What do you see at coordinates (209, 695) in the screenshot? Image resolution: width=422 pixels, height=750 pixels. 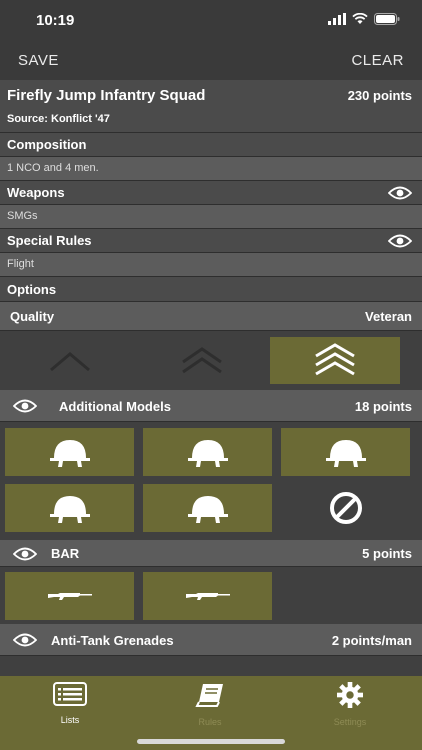 I see `book-icon` at bounding box center [209, 695].